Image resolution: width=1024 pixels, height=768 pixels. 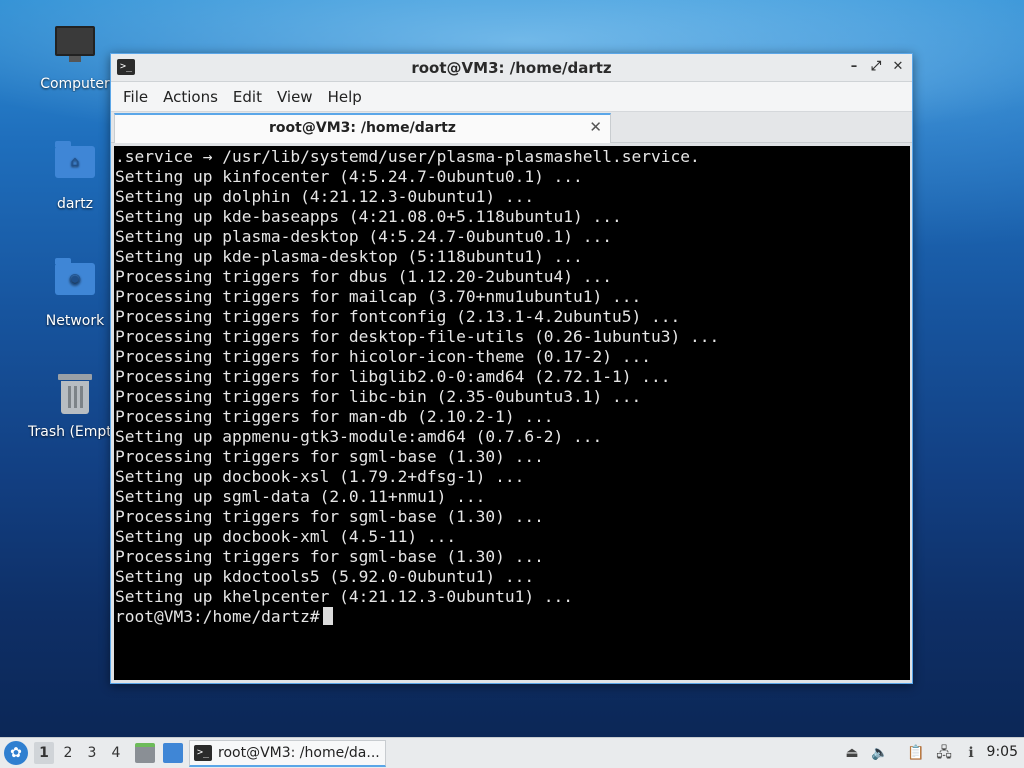 I want to click on workspace-1: 1, so click(x=44, y=753).